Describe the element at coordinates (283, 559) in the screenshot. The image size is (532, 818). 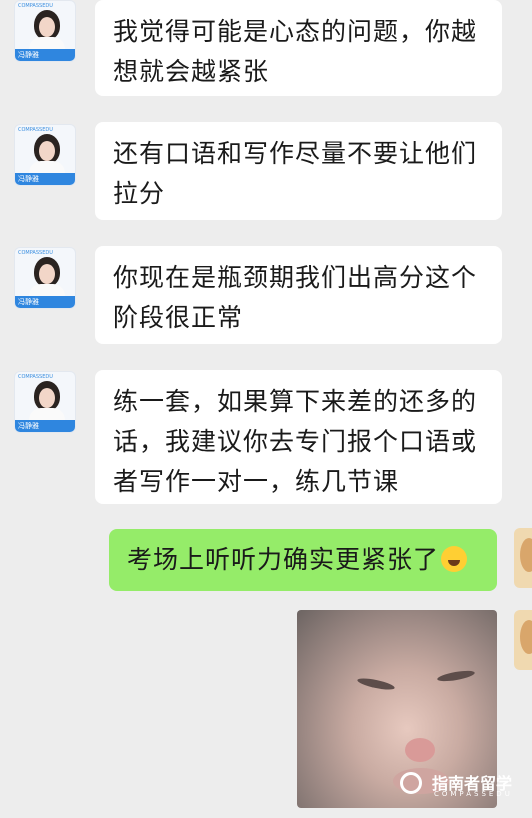
I see `outgoing-message-text: 考场上听听力确实更紧张了` at that location.